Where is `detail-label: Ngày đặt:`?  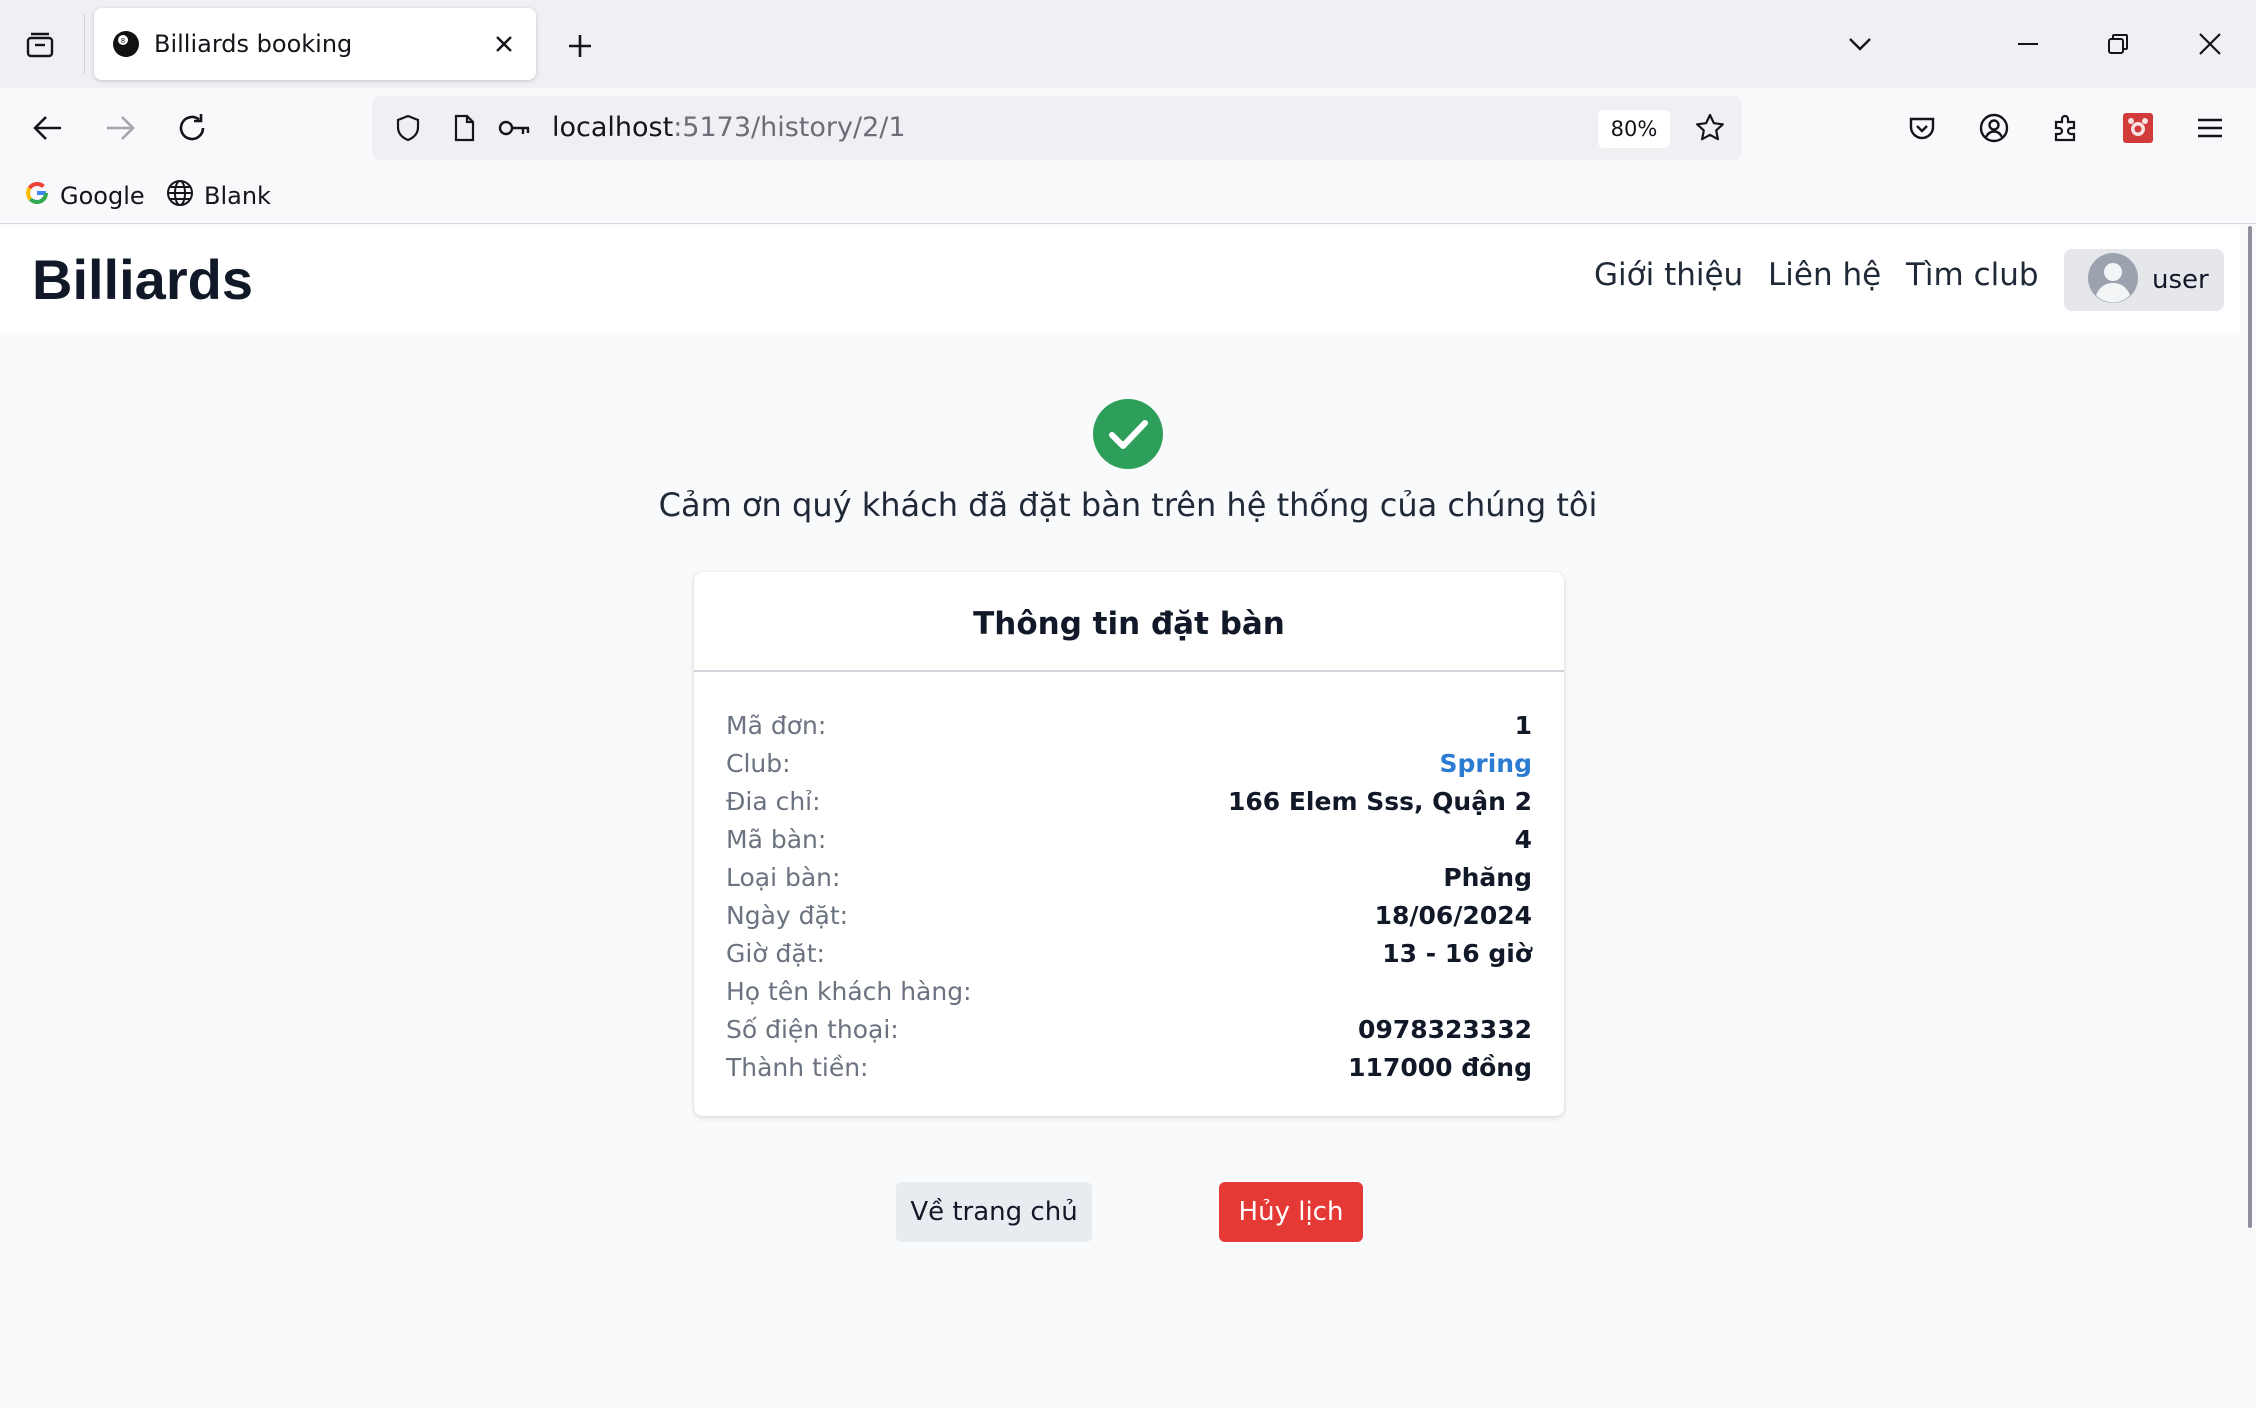 detail-label: Ngày đặt: is located at coordinates (787, 915).